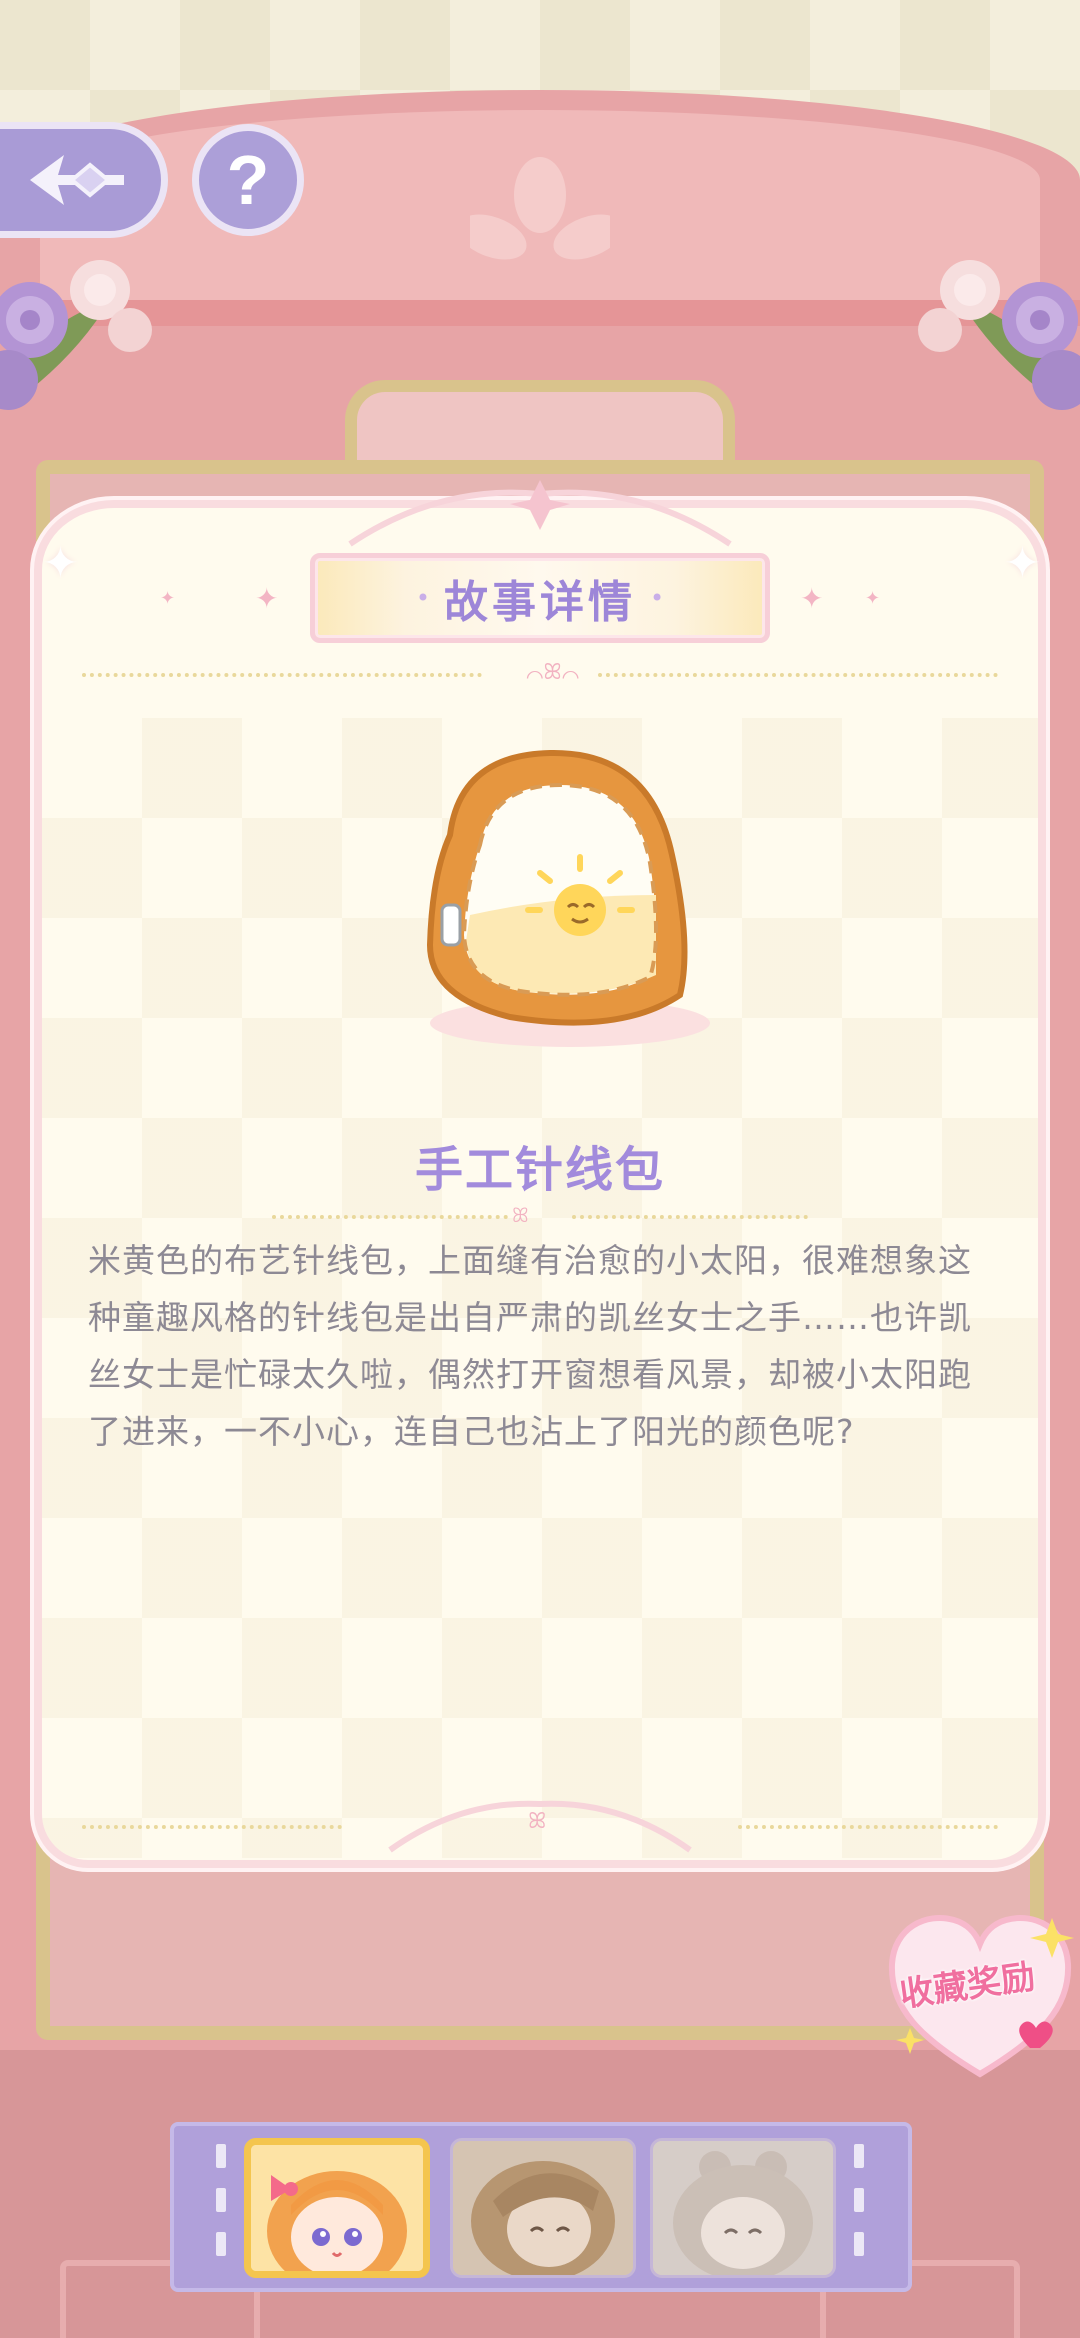 The height and width of the screenshot is (2338, 1080). What do you see at coordinates (77, 180) in the screenshot?
I see `ornate-arrow-left-icon` at bounding box center [77, 180].